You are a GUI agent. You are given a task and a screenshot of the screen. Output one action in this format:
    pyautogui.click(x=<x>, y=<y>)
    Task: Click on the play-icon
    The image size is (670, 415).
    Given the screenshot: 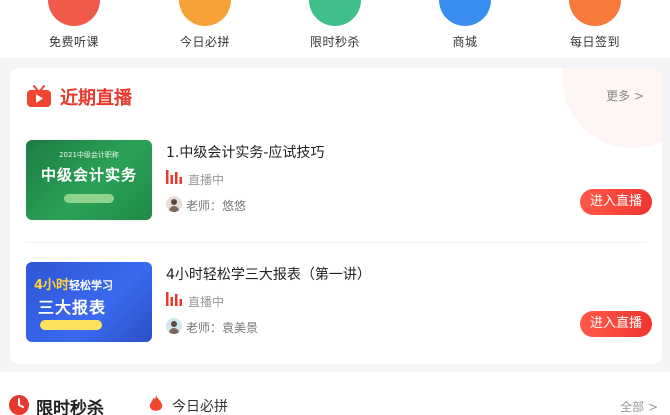 What is the action you would take?
    pyautogui.click(x=74, y=13)
    